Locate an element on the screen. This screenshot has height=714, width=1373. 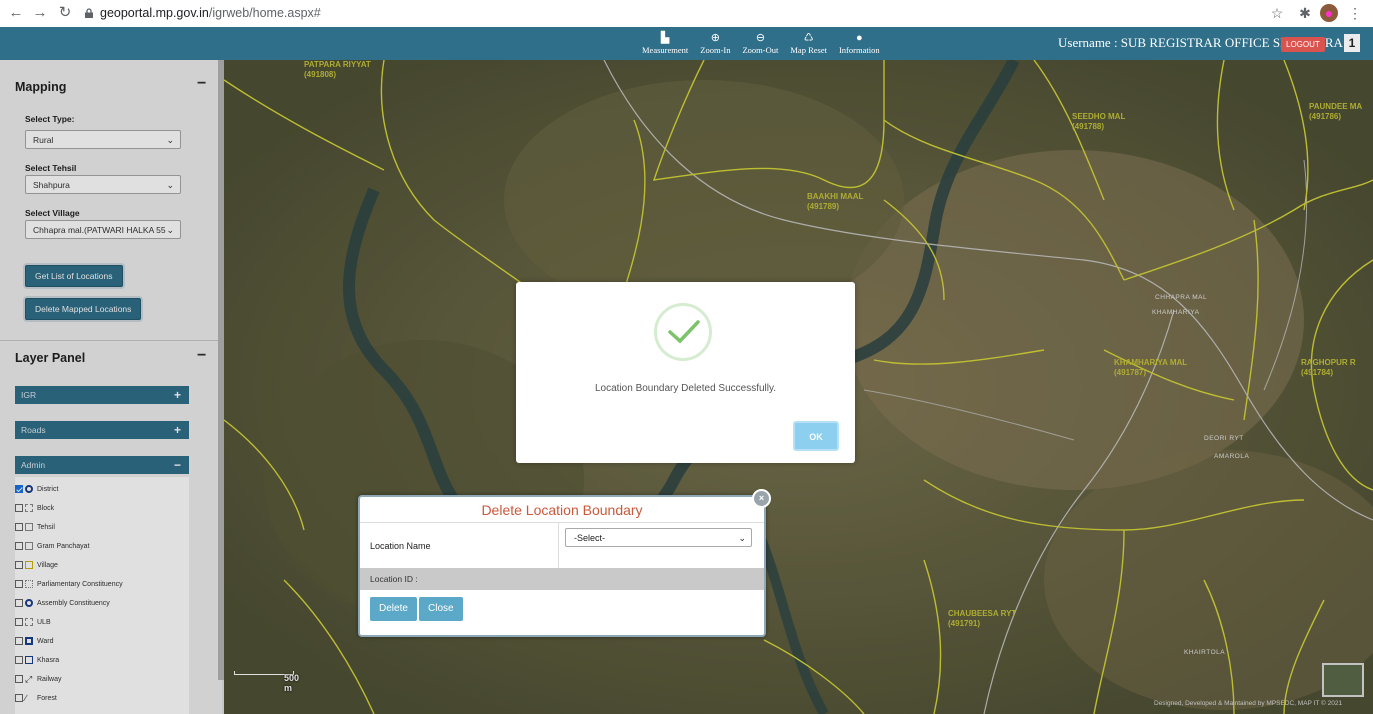
tehsil-layer-icon is located at coordinates (29, 527).